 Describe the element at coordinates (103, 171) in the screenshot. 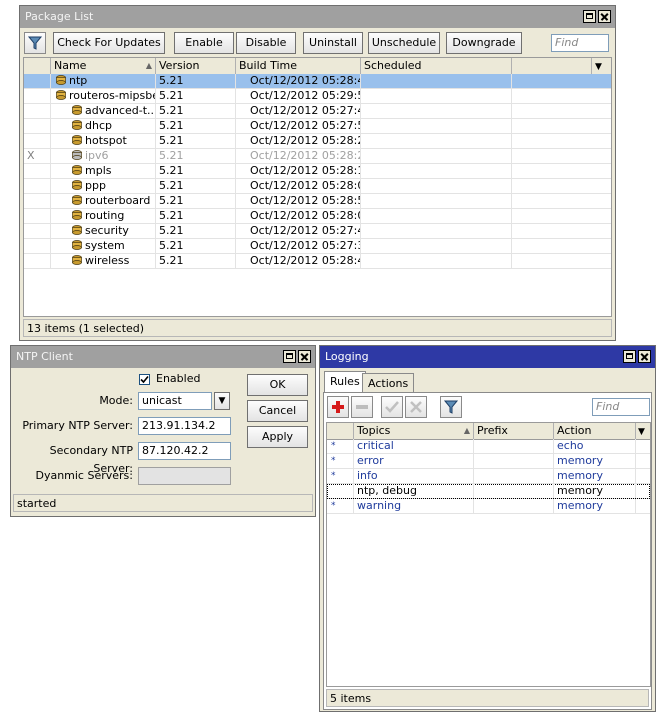

I see `row-name: mpls` at that location.